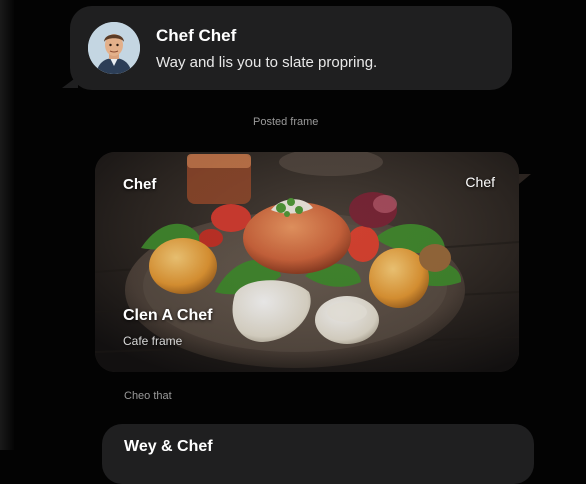 The width and height of the screenshot is (586, 484). Describe the element at coordinates (318, 454) in the screenshot. I see `chat-message-bubble: Wey & Chef` at that location.